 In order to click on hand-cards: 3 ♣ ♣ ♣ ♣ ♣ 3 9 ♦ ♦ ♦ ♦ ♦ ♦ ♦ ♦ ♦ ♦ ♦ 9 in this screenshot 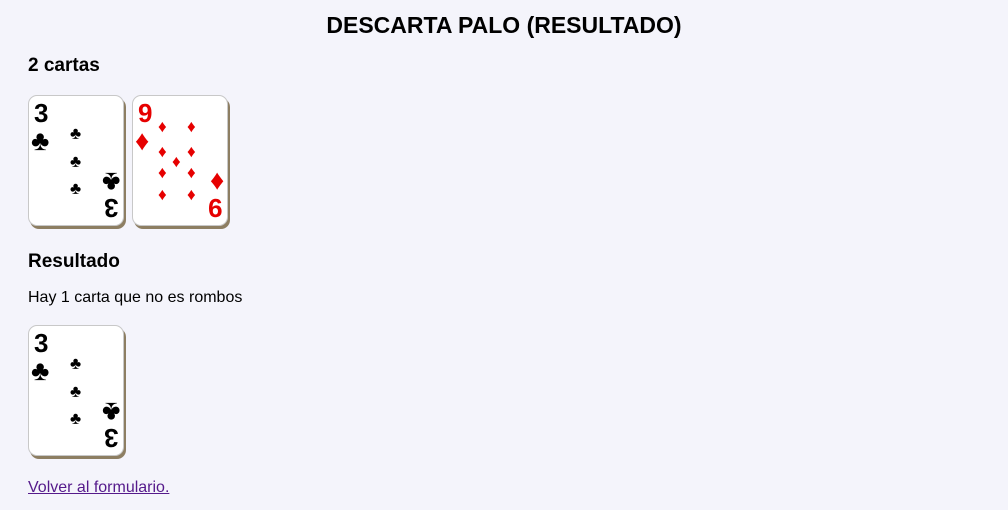, I will do `click(132, 160)`.